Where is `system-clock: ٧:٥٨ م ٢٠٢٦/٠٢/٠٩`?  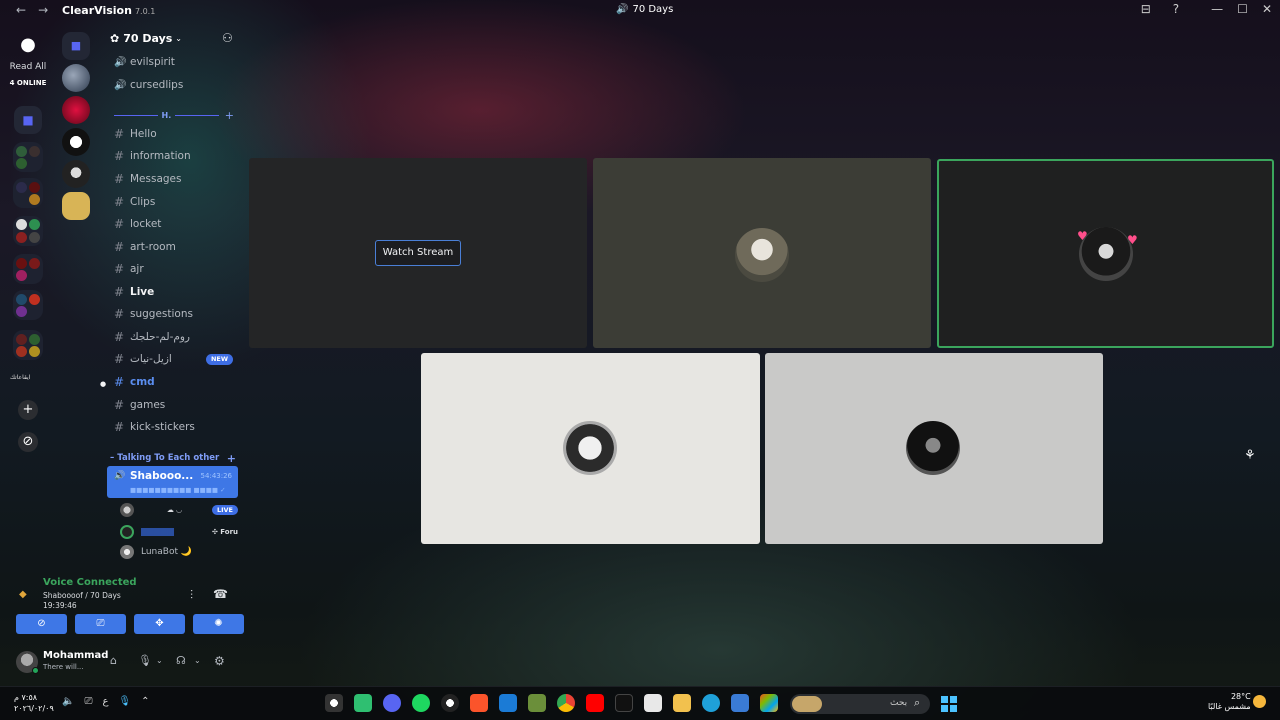
system-clock: ٧:٥٨ م ٢٠٢٦/٠٢/٠٩ is located at coordinates (34, 703).